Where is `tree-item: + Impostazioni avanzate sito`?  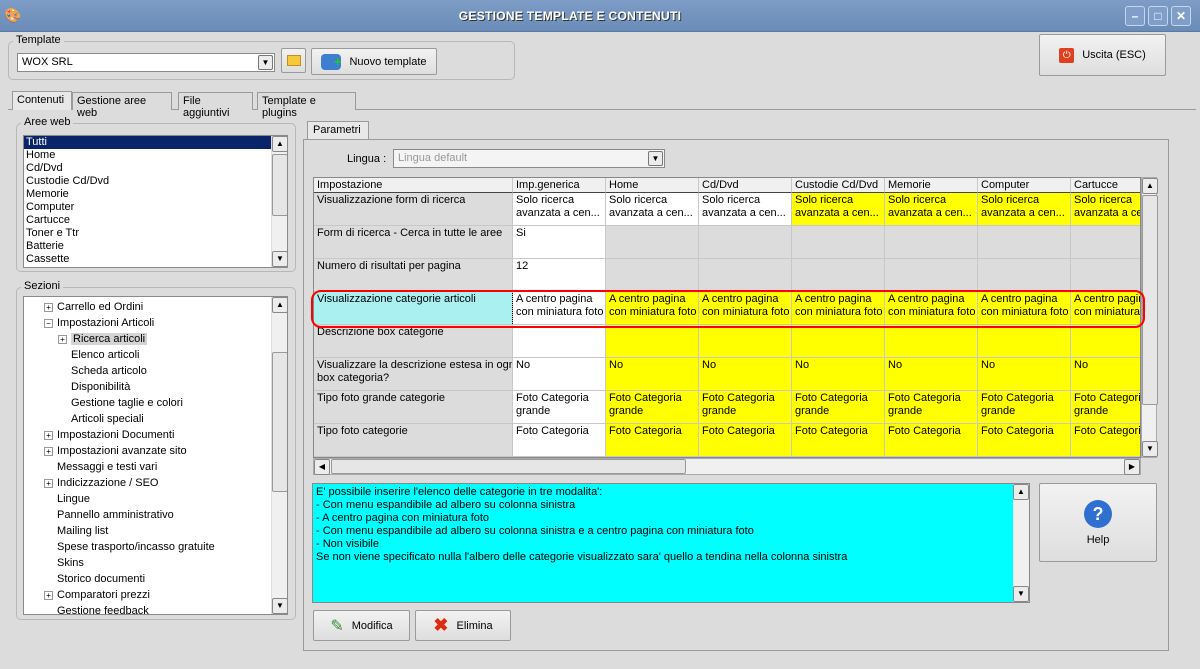
tree-item: + Impostazioni avanzate sito is located at coordinates (115, 451).